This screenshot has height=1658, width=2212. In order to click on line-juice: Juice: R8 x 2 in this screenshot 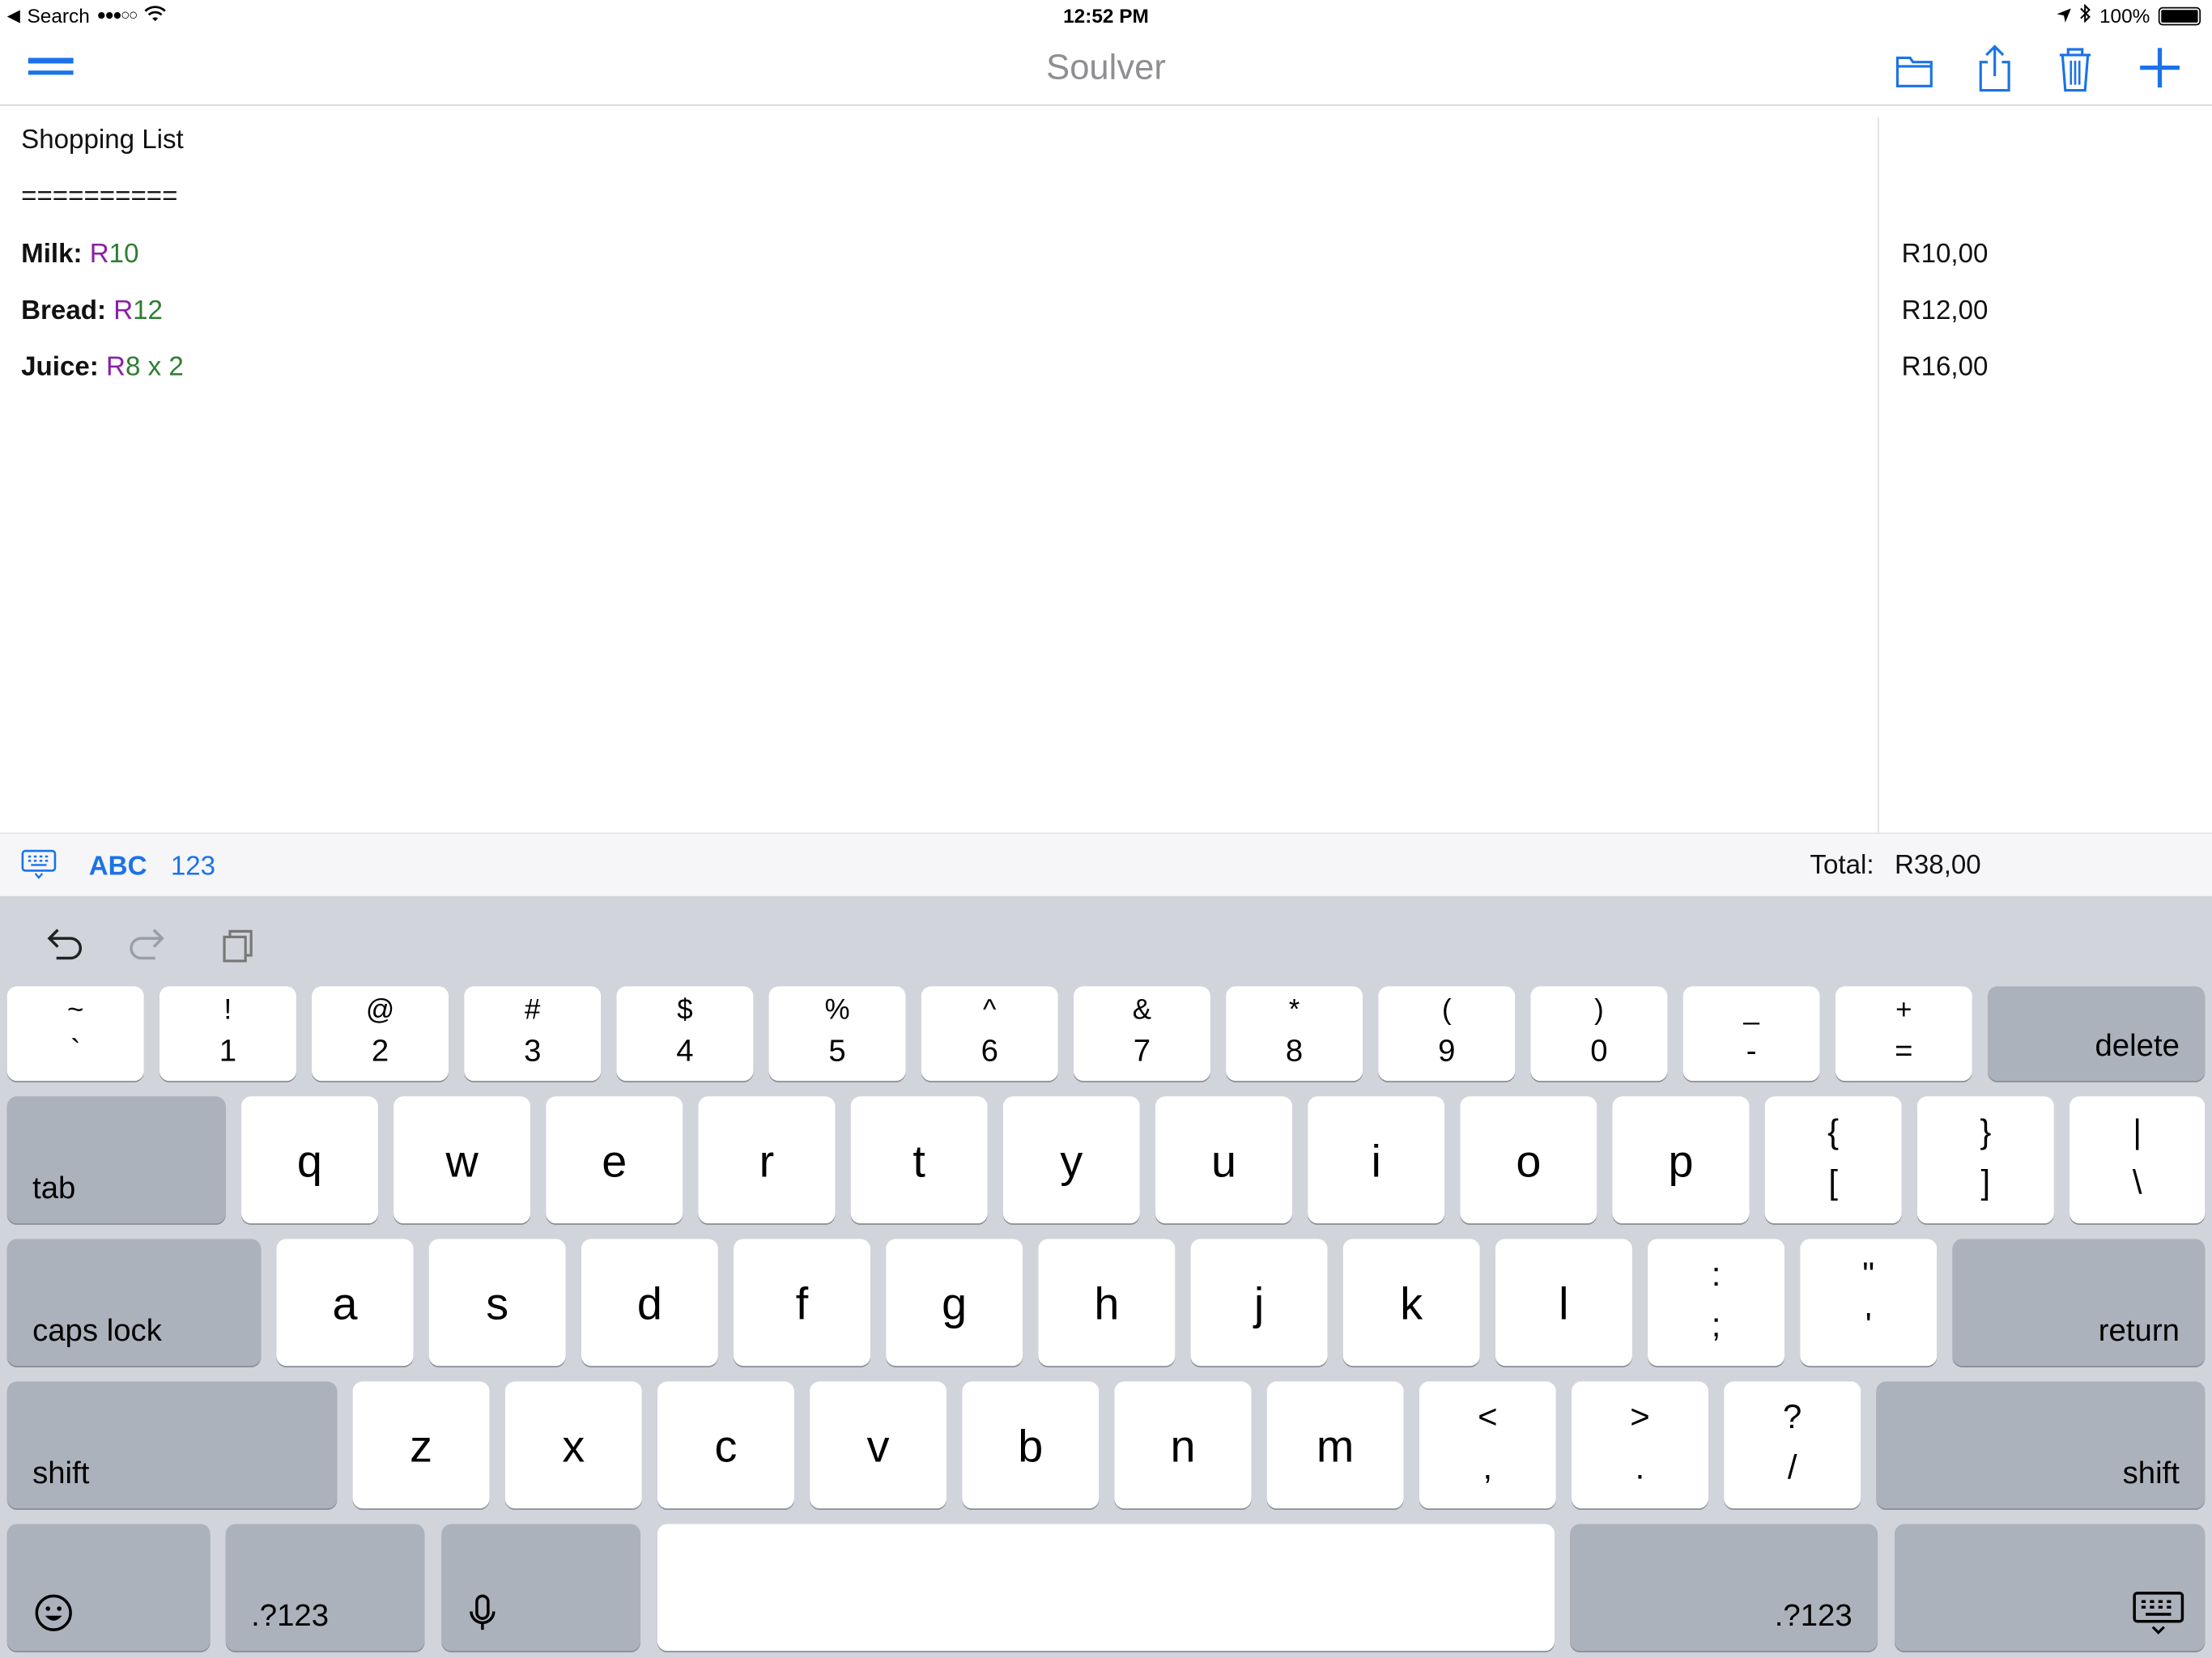, I will do `click(103, 368)`.